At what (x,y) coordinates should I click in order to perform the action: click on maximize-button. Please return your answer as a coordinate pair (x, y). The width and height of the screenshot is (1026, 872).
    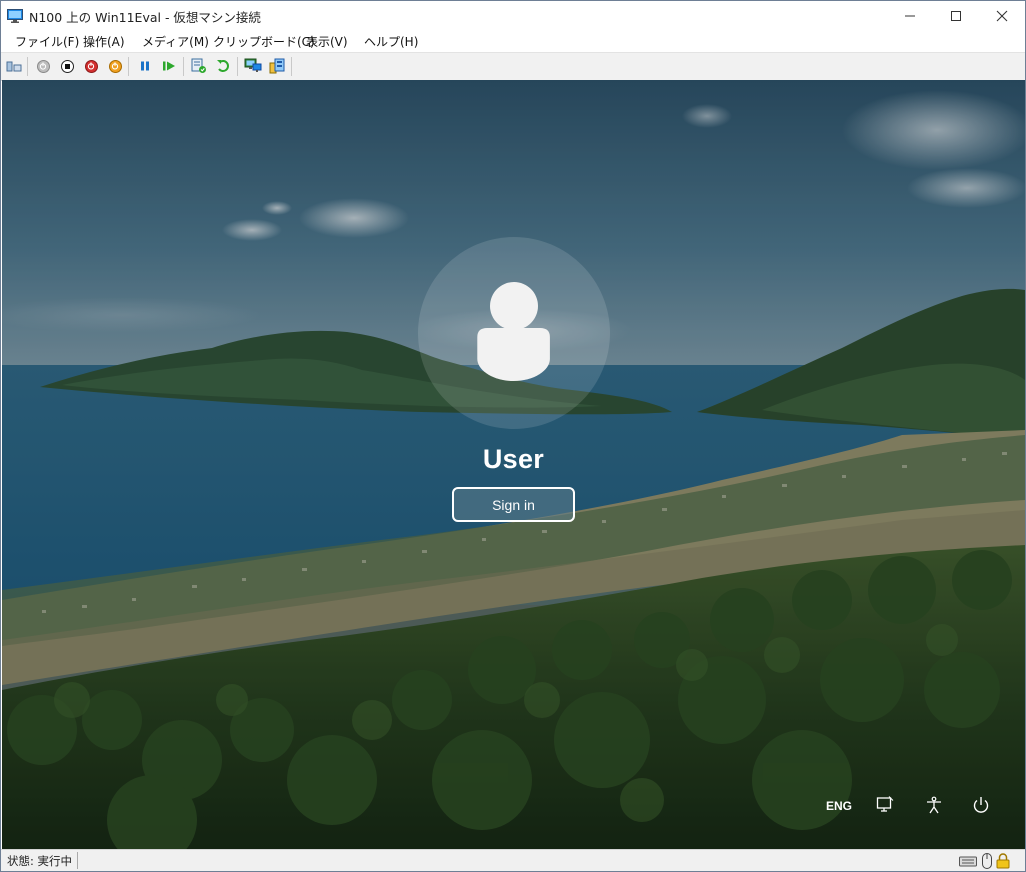
    Looking at the image, I should click on (956, 16).